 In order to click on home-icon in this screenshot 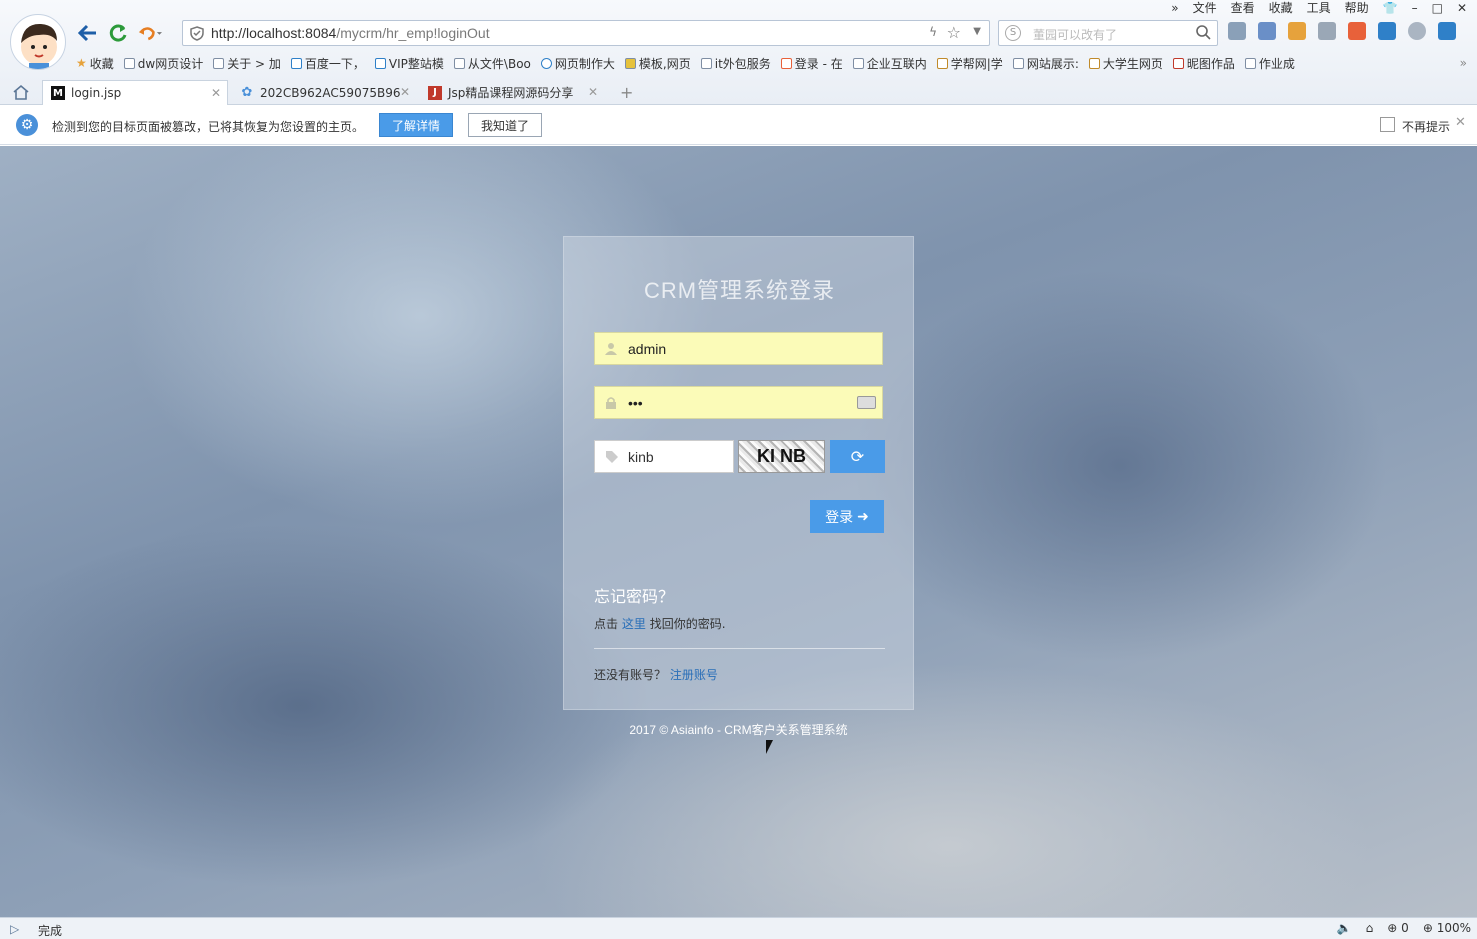, I will do `click(21, 93)`.